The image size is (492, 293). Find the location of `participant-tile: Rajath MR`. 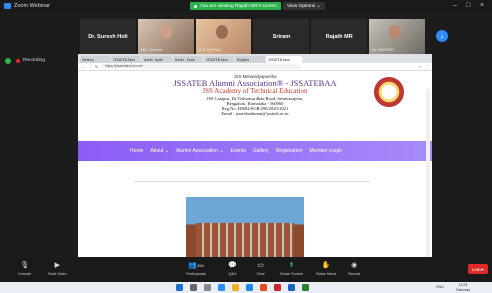

participant-tile: Rajath MR is located at coordinates (339, 36).